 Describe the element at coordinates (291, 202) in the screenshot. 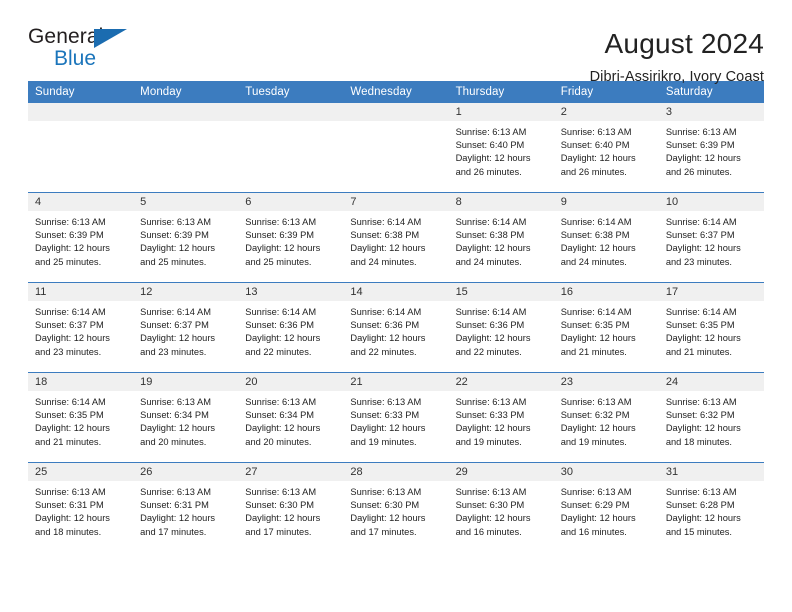

I see `day-number: 6` at that location.